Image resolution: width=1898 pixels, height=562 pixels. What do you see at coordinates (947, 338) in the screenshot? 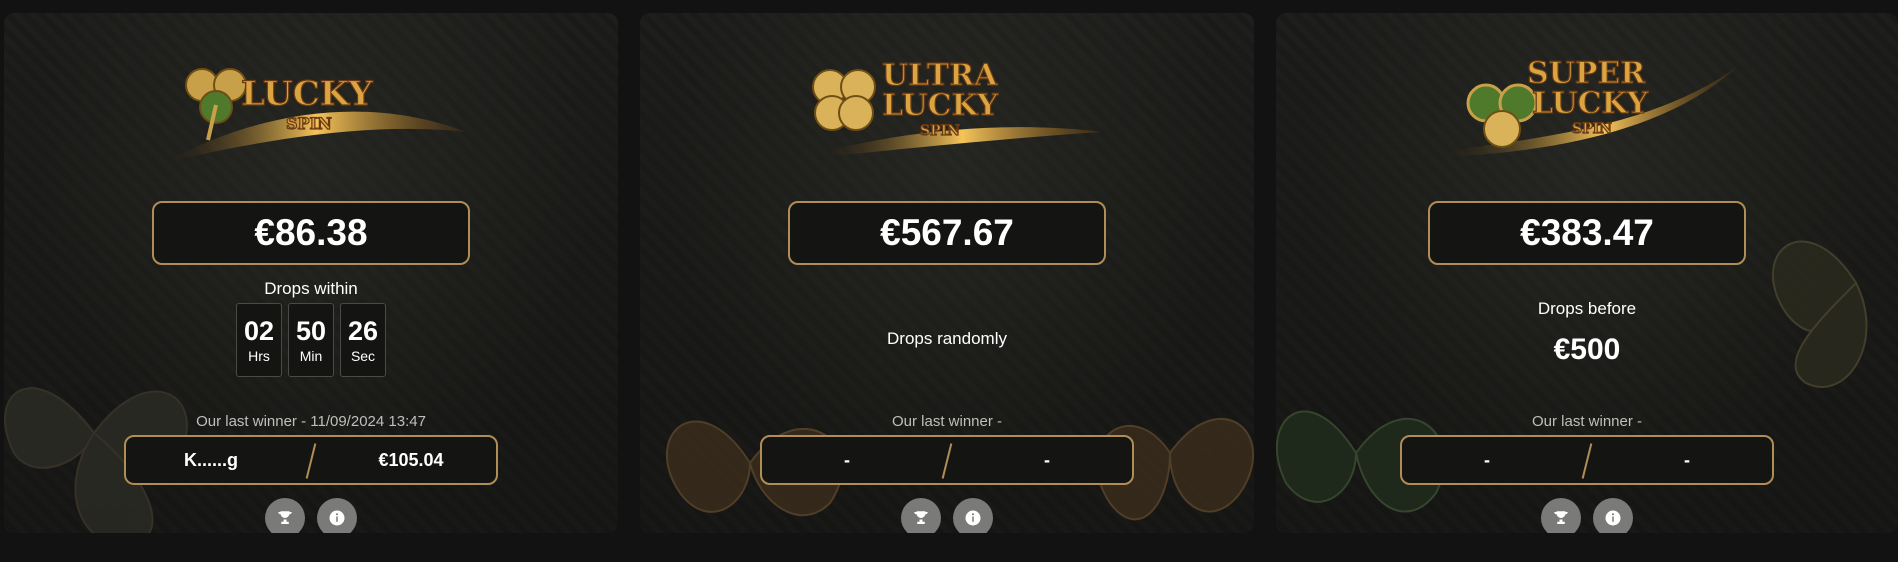
I see `drops-randomly-label: Drops randomly` at bounding box center [947, 338].